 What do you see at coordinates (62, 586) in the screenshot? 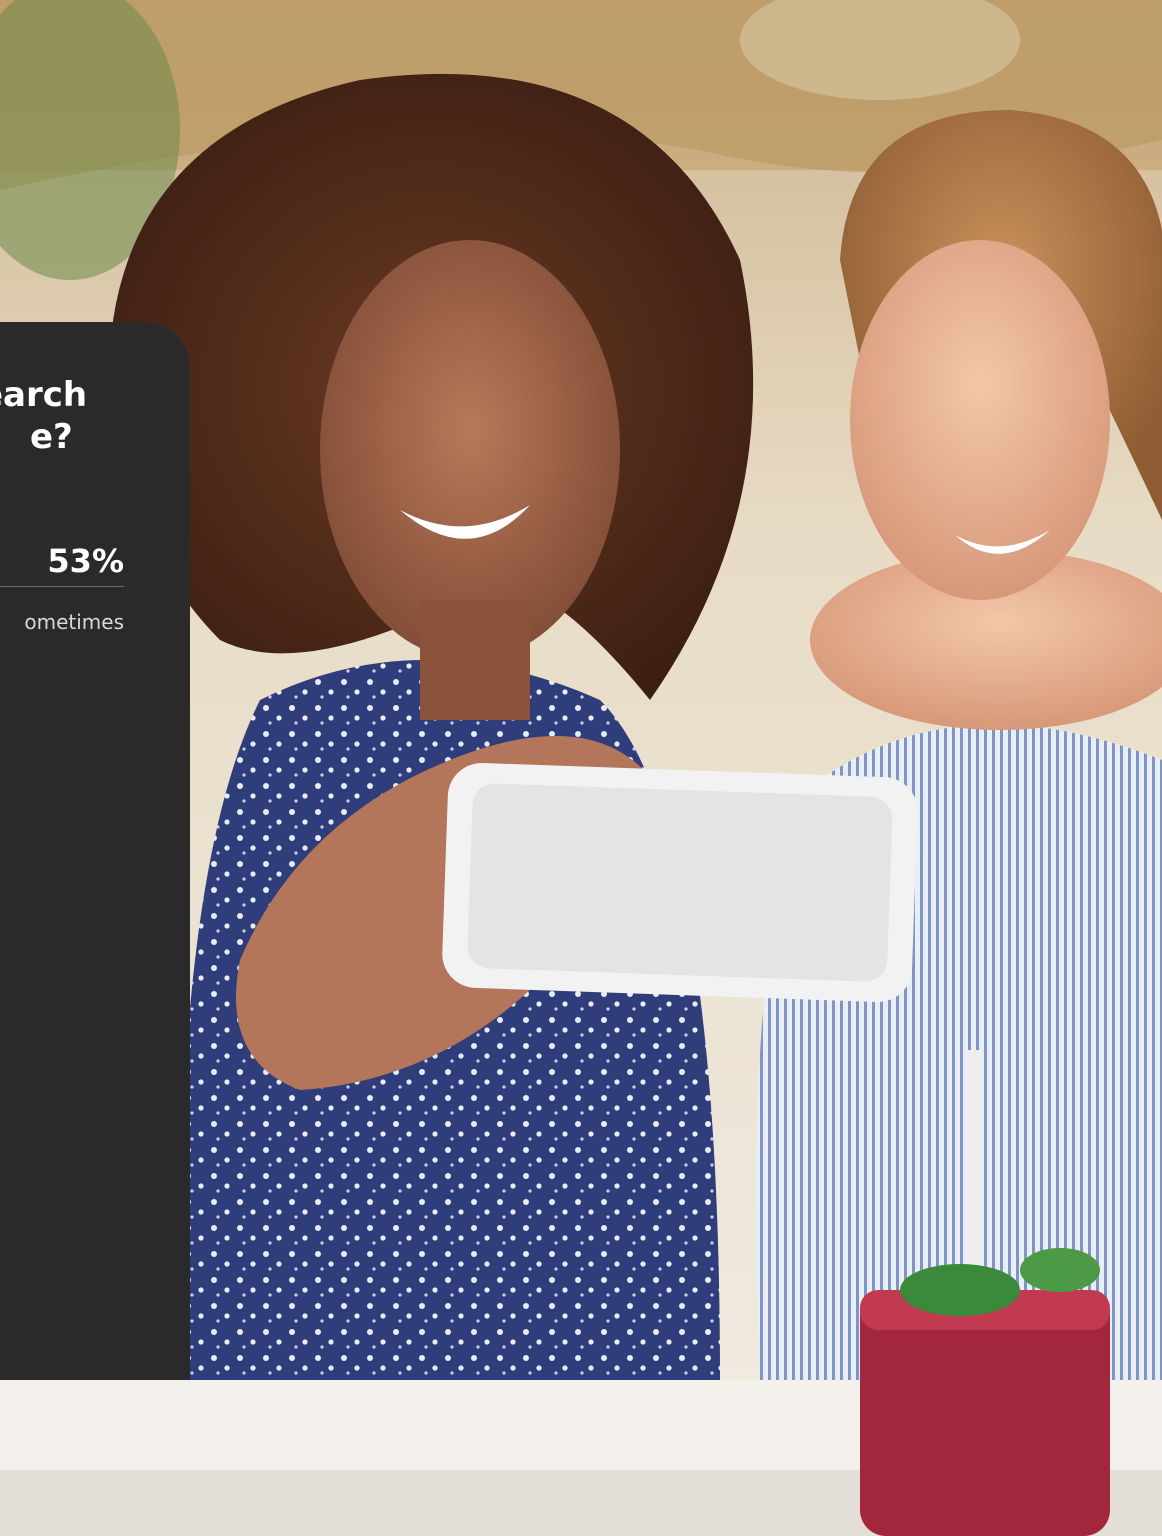
I see `stat-divider` at bounding box center [62, 586].